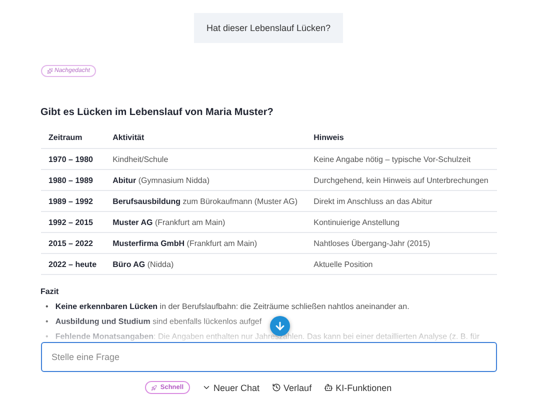 Image resolution: width=537 pixels, height=411 pixels. What do you see at coordinates (154, 387) in the screenshot?
I see `rocket-icon` at bounding box center [154, 387].